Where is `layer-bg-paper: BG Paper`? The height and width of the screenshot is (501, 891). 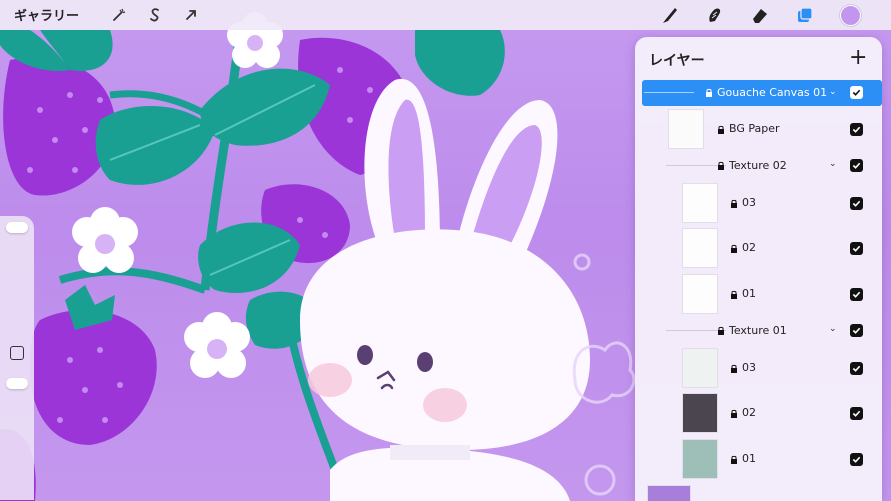 layer-bg-paper: BG Paper is located at coordinates (762, 129).